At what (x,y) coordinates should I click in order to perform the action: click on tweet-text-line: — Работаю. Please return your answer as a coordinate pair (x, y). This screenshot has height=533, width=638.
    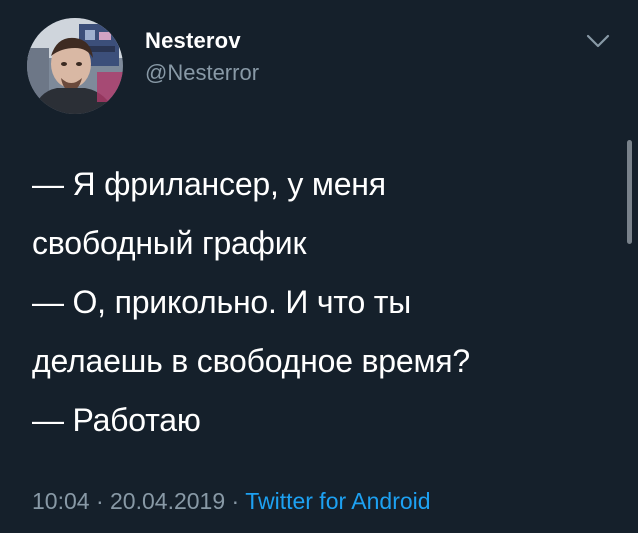
    Looking at the image, I should click on (116, 420).